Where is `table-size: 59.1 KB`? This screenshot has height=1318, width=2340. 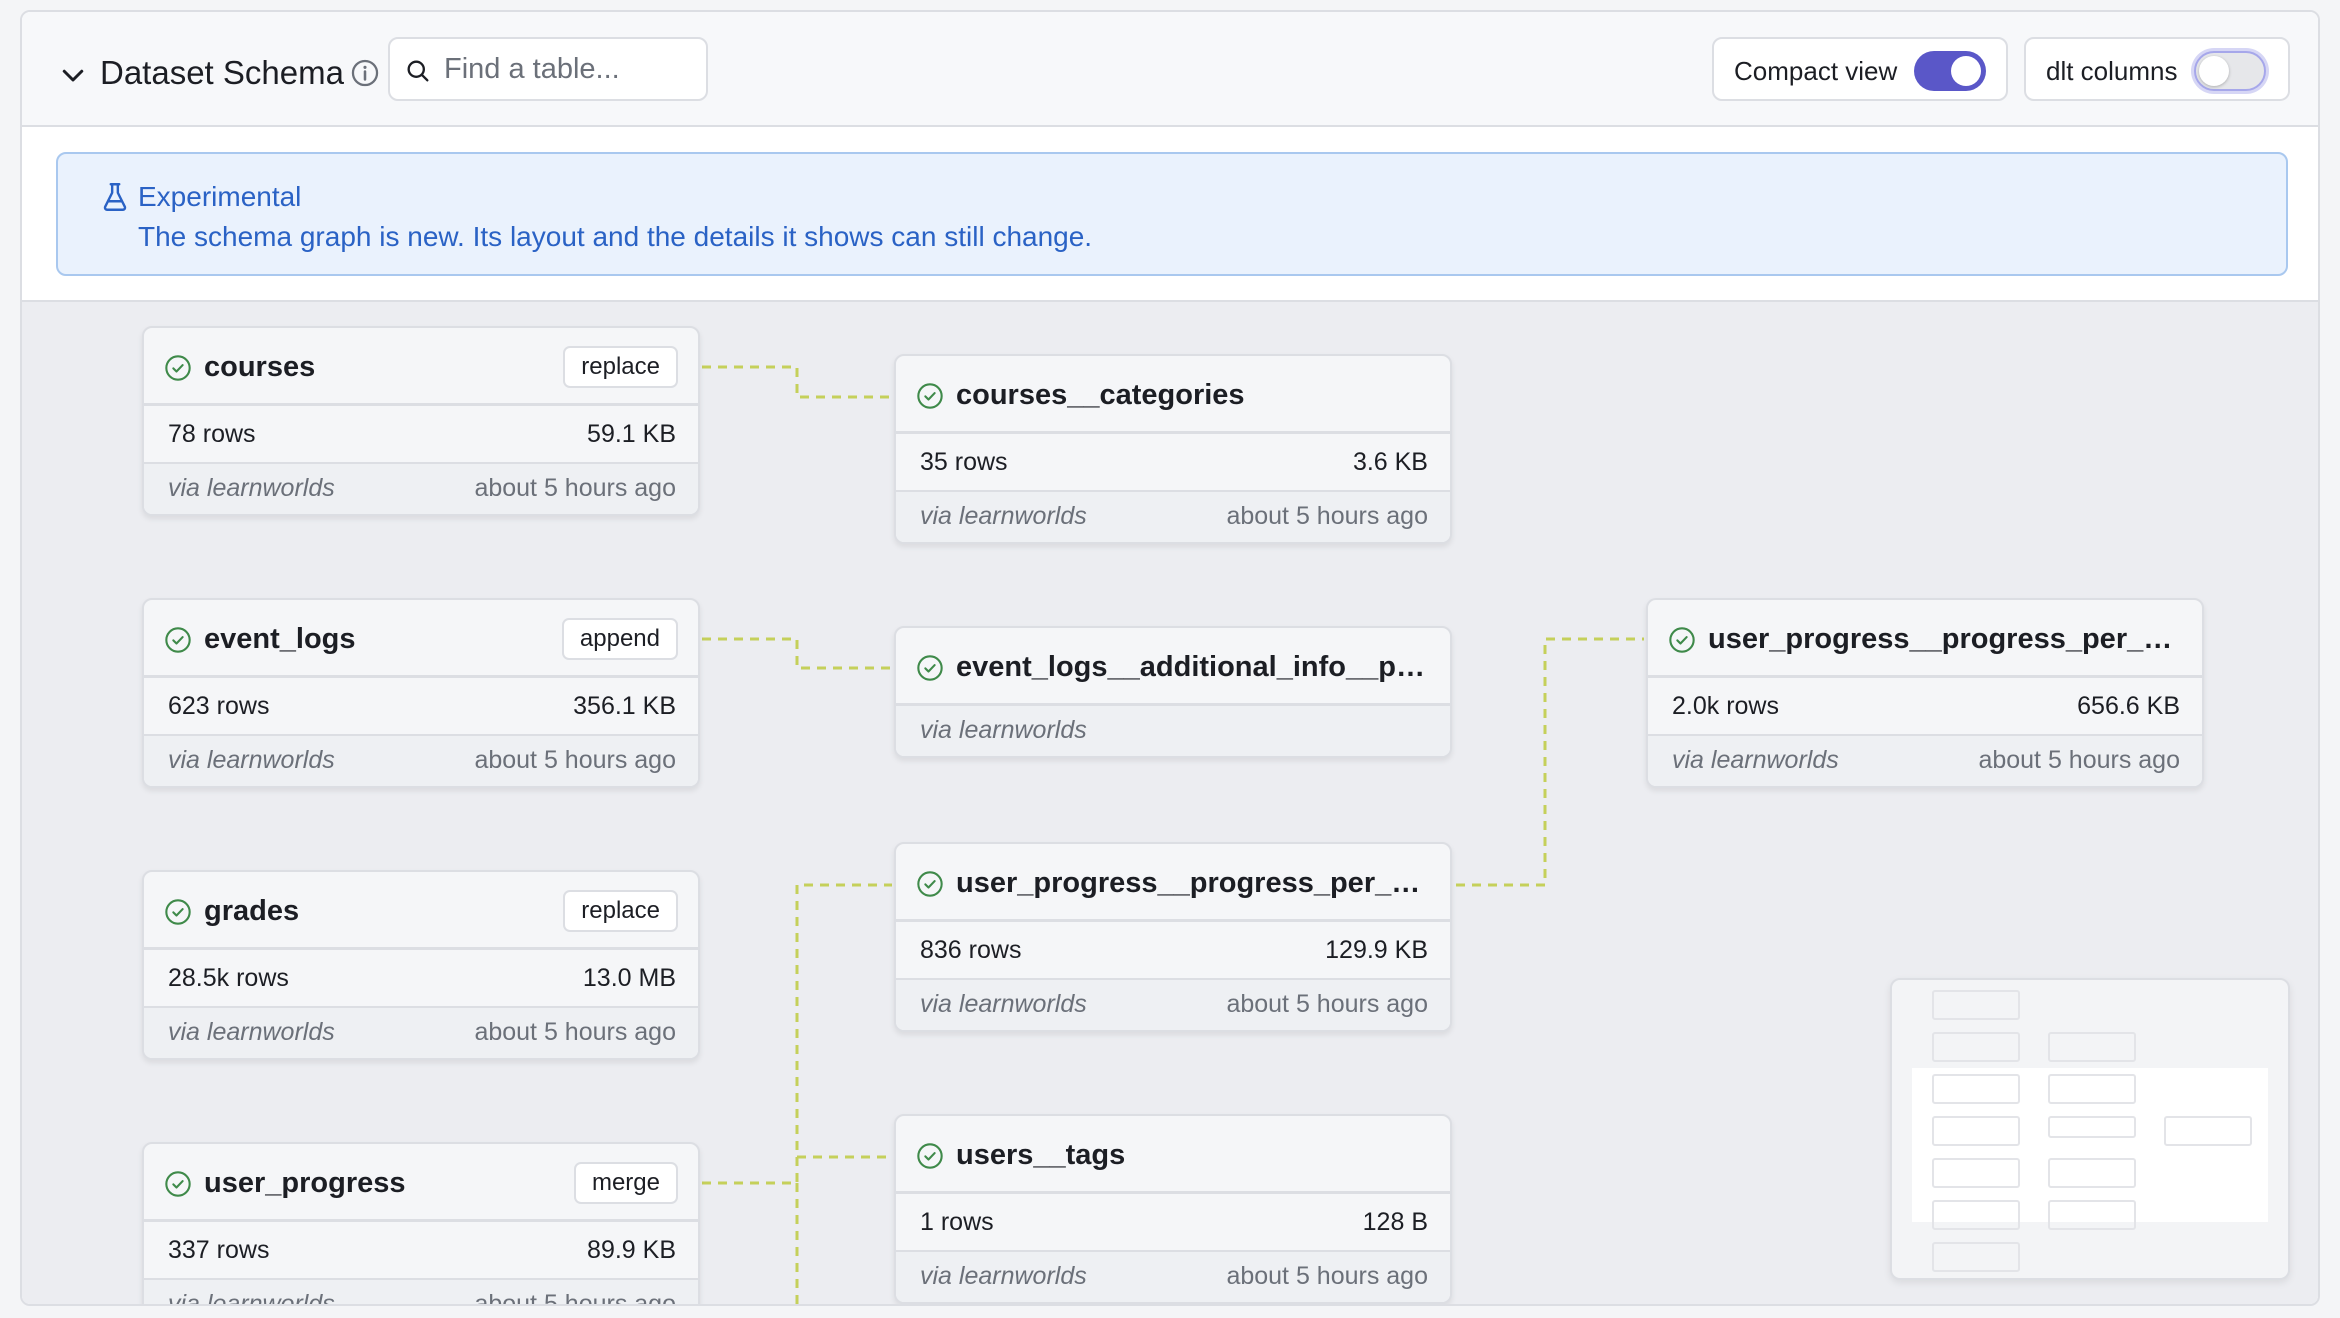
table-size: 59.1 KB is located at coordinates (631, 434).